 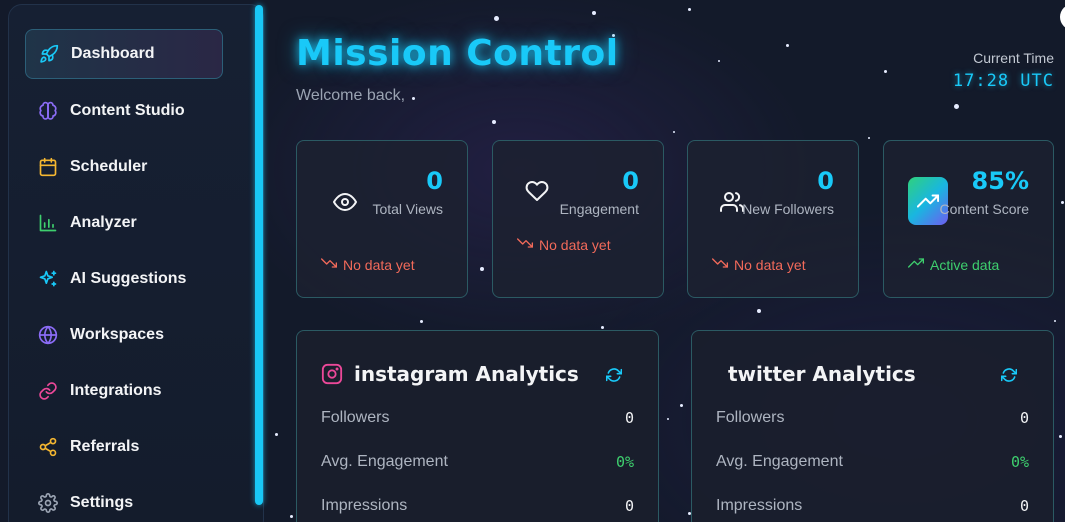 What do you see at coordinates (48, 167) in the screenshot?
I see `calendar-icon` at bounding box center [48, 167].